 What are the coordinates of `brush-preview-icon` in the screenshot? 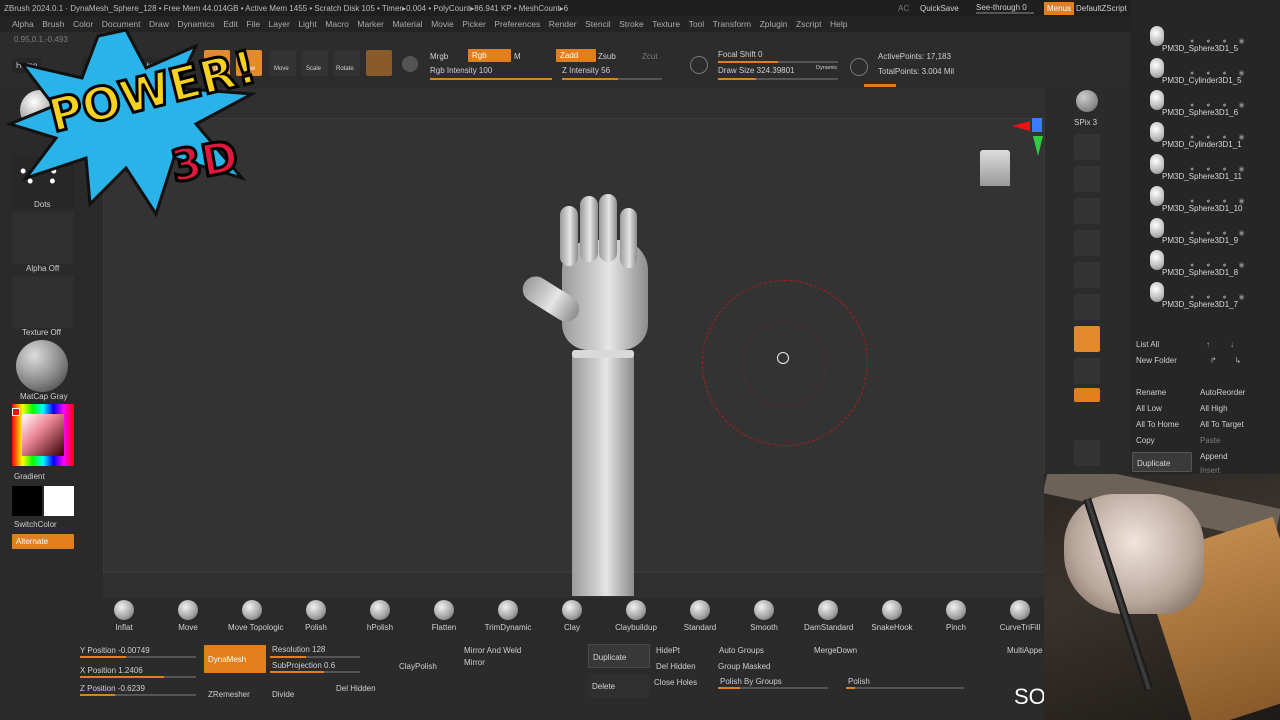 It's located at (410, 64).